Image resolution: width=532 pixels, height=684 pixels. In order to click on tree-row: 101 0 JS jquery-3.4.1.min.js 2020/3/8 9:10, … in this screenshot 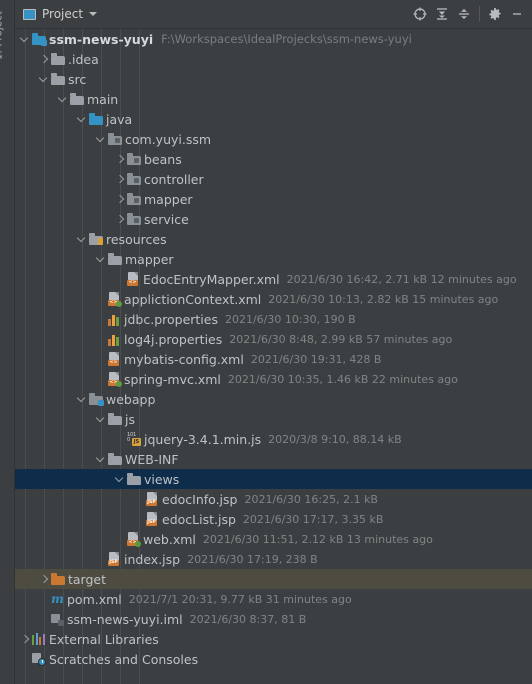, I will do `click(273, 439)`.